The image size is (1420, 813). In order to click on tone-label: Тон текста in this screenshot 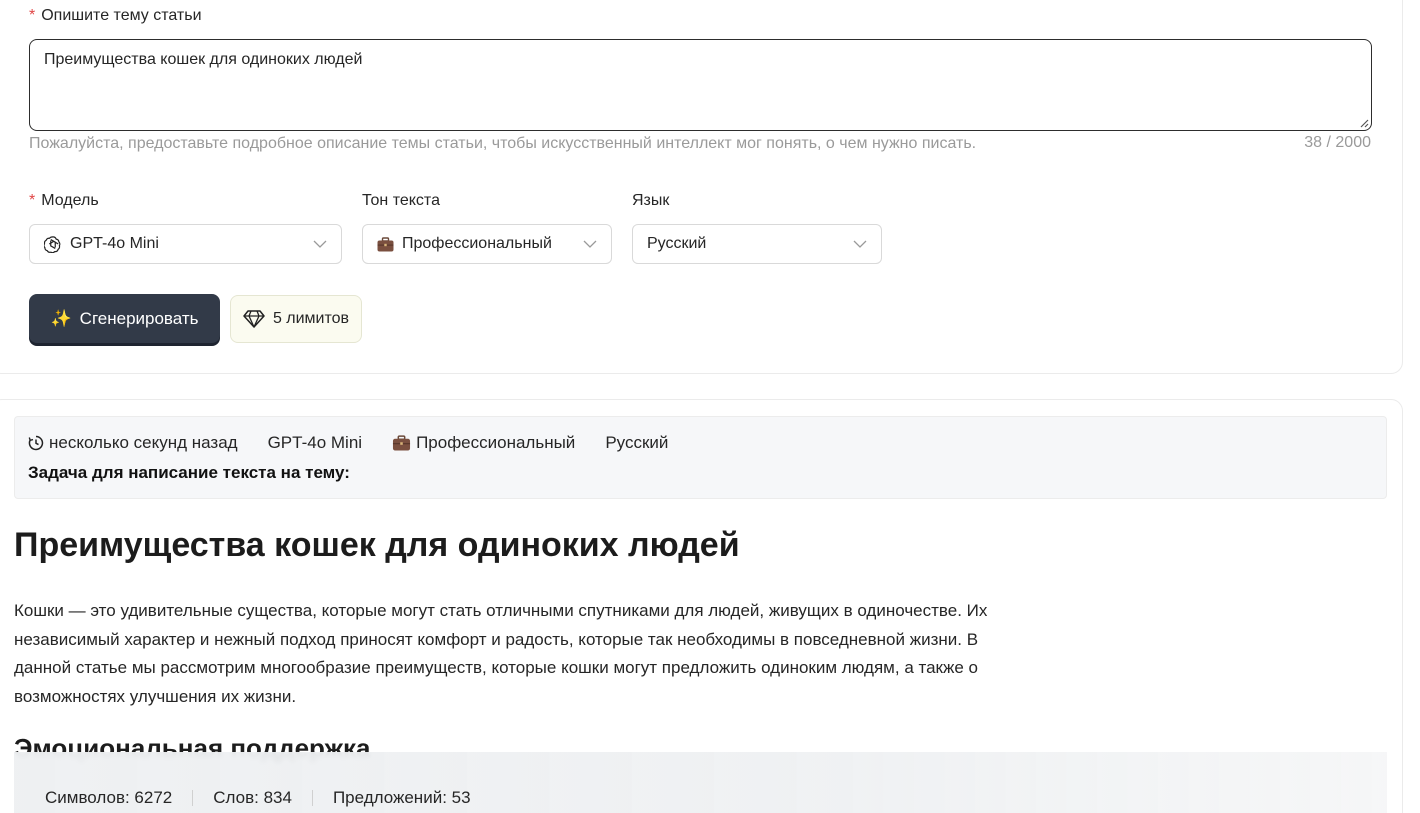, I will do `click(401, 200)`.